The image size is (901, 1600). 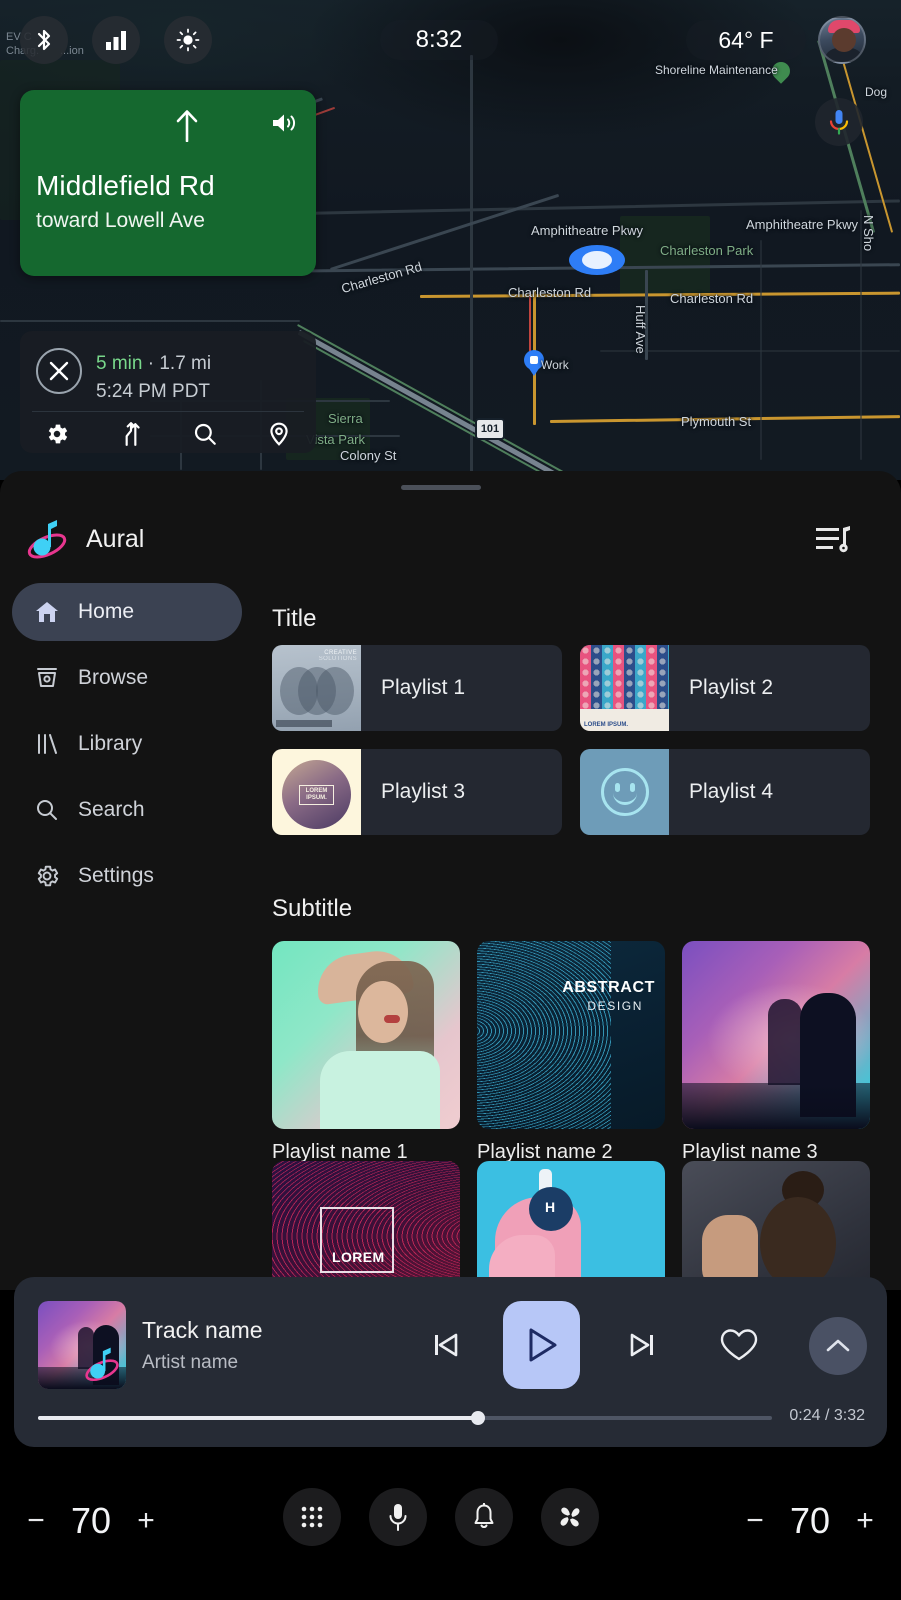 I want to click on map-label: Huff Ave, so click(x=640, y=329).